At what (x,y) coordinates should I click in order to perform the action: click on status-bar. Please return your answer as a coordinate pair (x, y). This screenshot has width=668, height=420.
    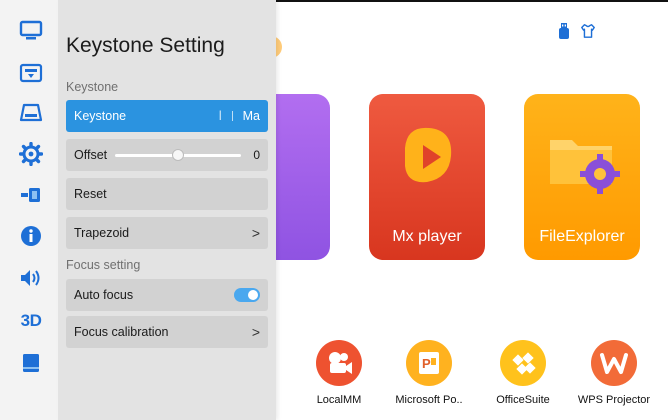
    Looking at the image, I should click on (576, 31).